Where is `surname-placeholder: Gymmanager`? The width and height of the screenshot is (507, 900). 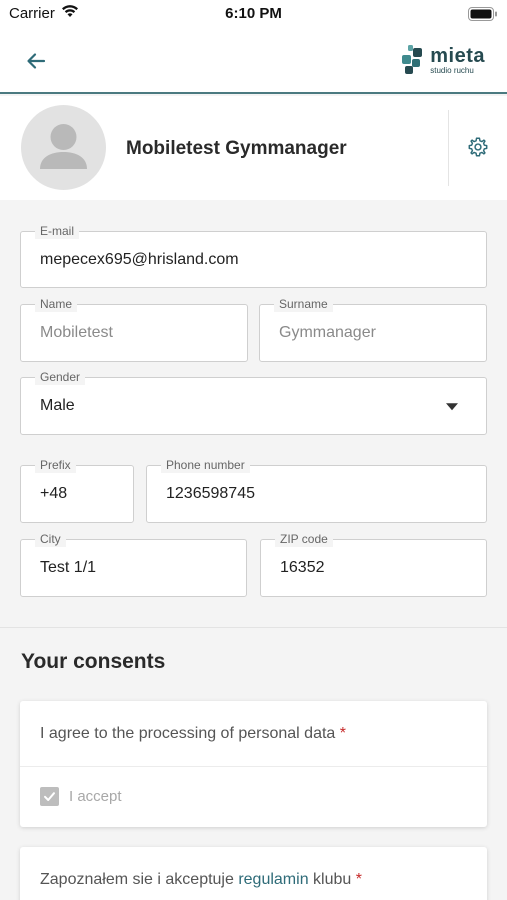 surname-placeholder: Gymmanager is located at coordinates (327, 332).